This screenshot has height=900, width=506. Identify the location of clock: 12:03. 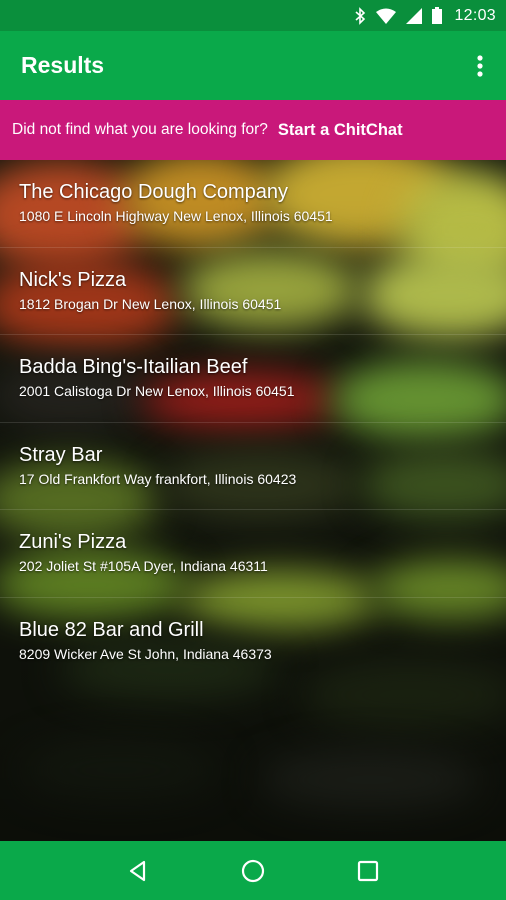
(475, 15).